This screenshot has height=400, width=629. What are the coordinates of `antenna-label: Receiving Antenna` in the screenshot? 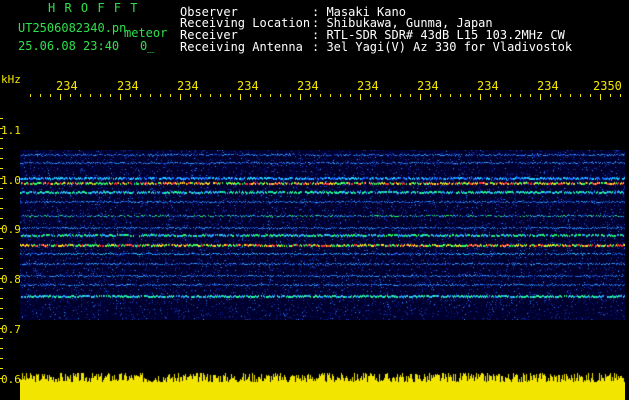 It's located at (241, 47).